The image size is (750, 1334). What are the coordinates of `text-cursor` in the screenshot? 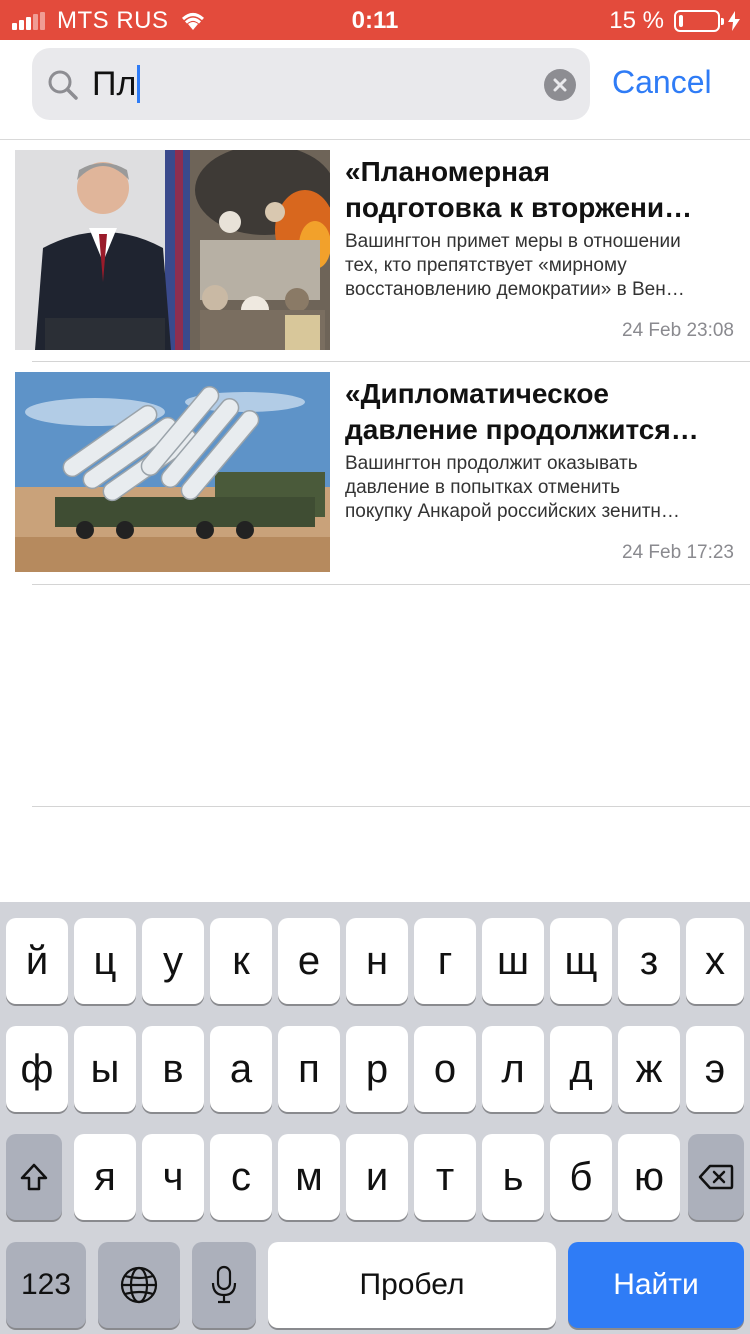 It's located at (139, 84).